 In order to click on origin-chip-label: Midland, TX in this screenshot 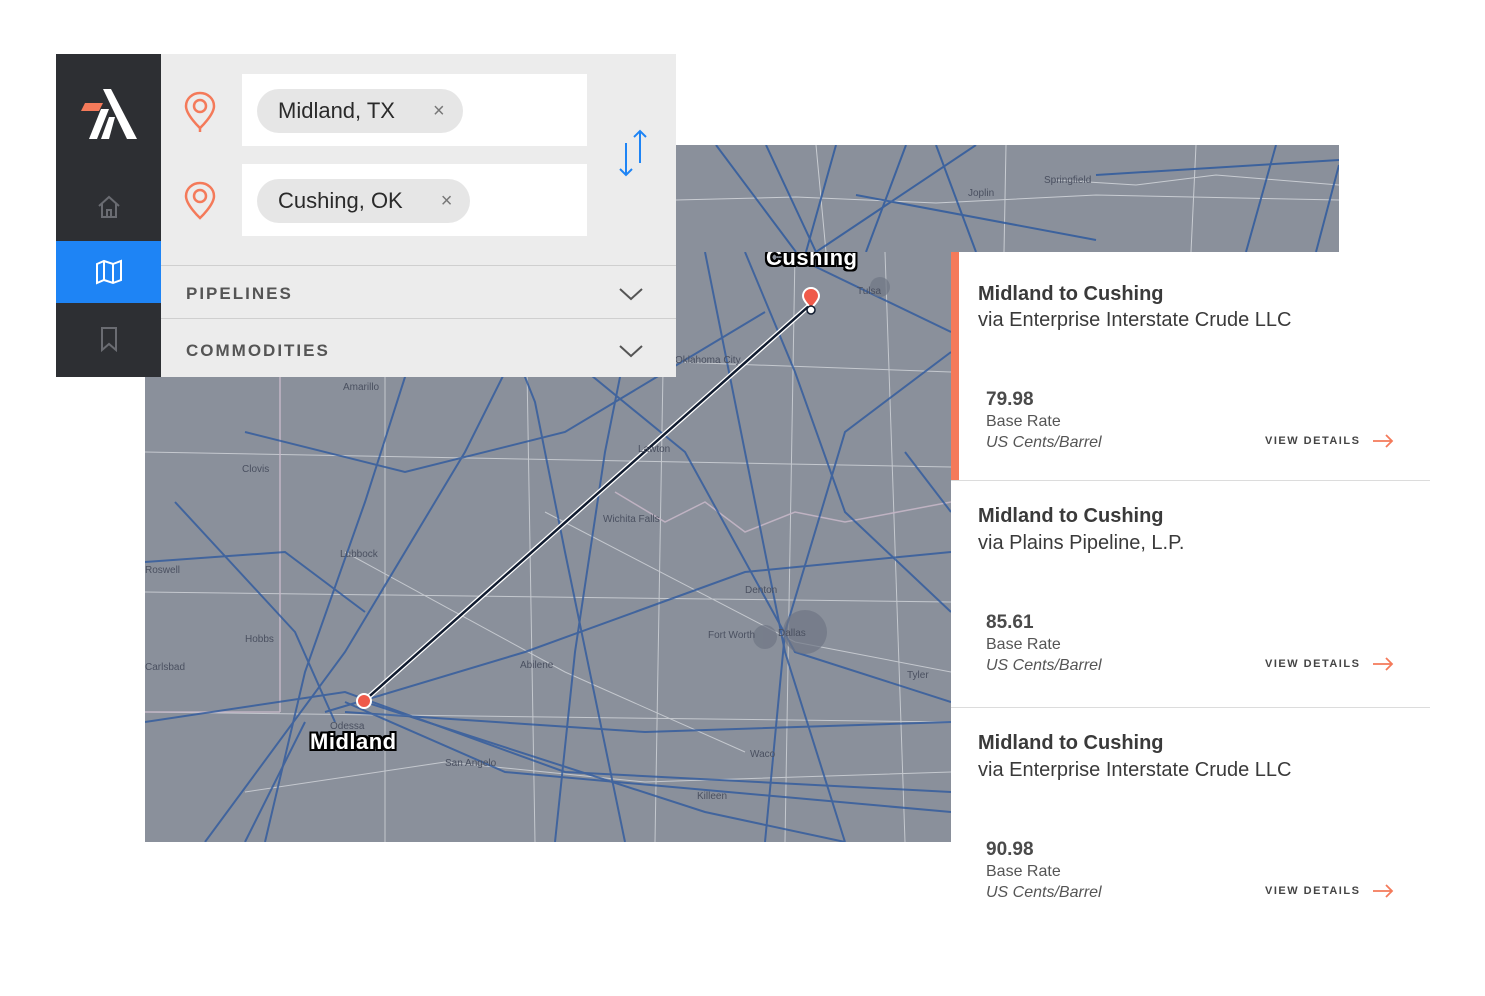, I will do `click(336, 110)`.